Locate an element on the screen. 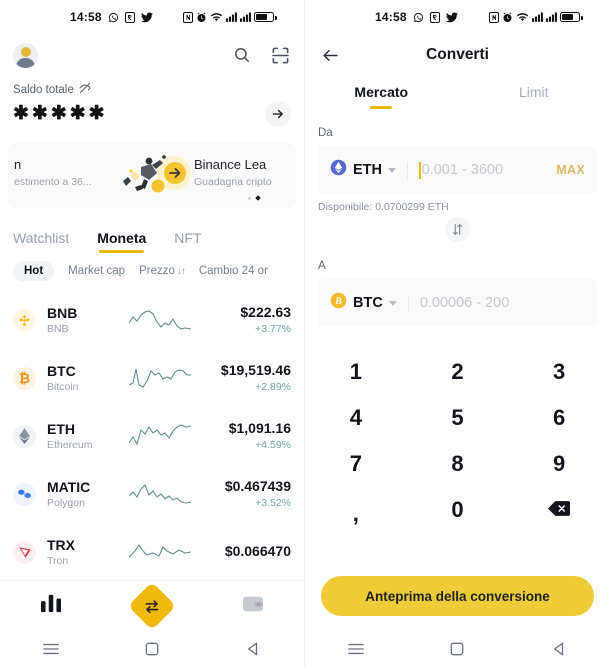 The height and width of the screenshot is (668, 610). key-9: 9 is located at coordinates (559, 464).